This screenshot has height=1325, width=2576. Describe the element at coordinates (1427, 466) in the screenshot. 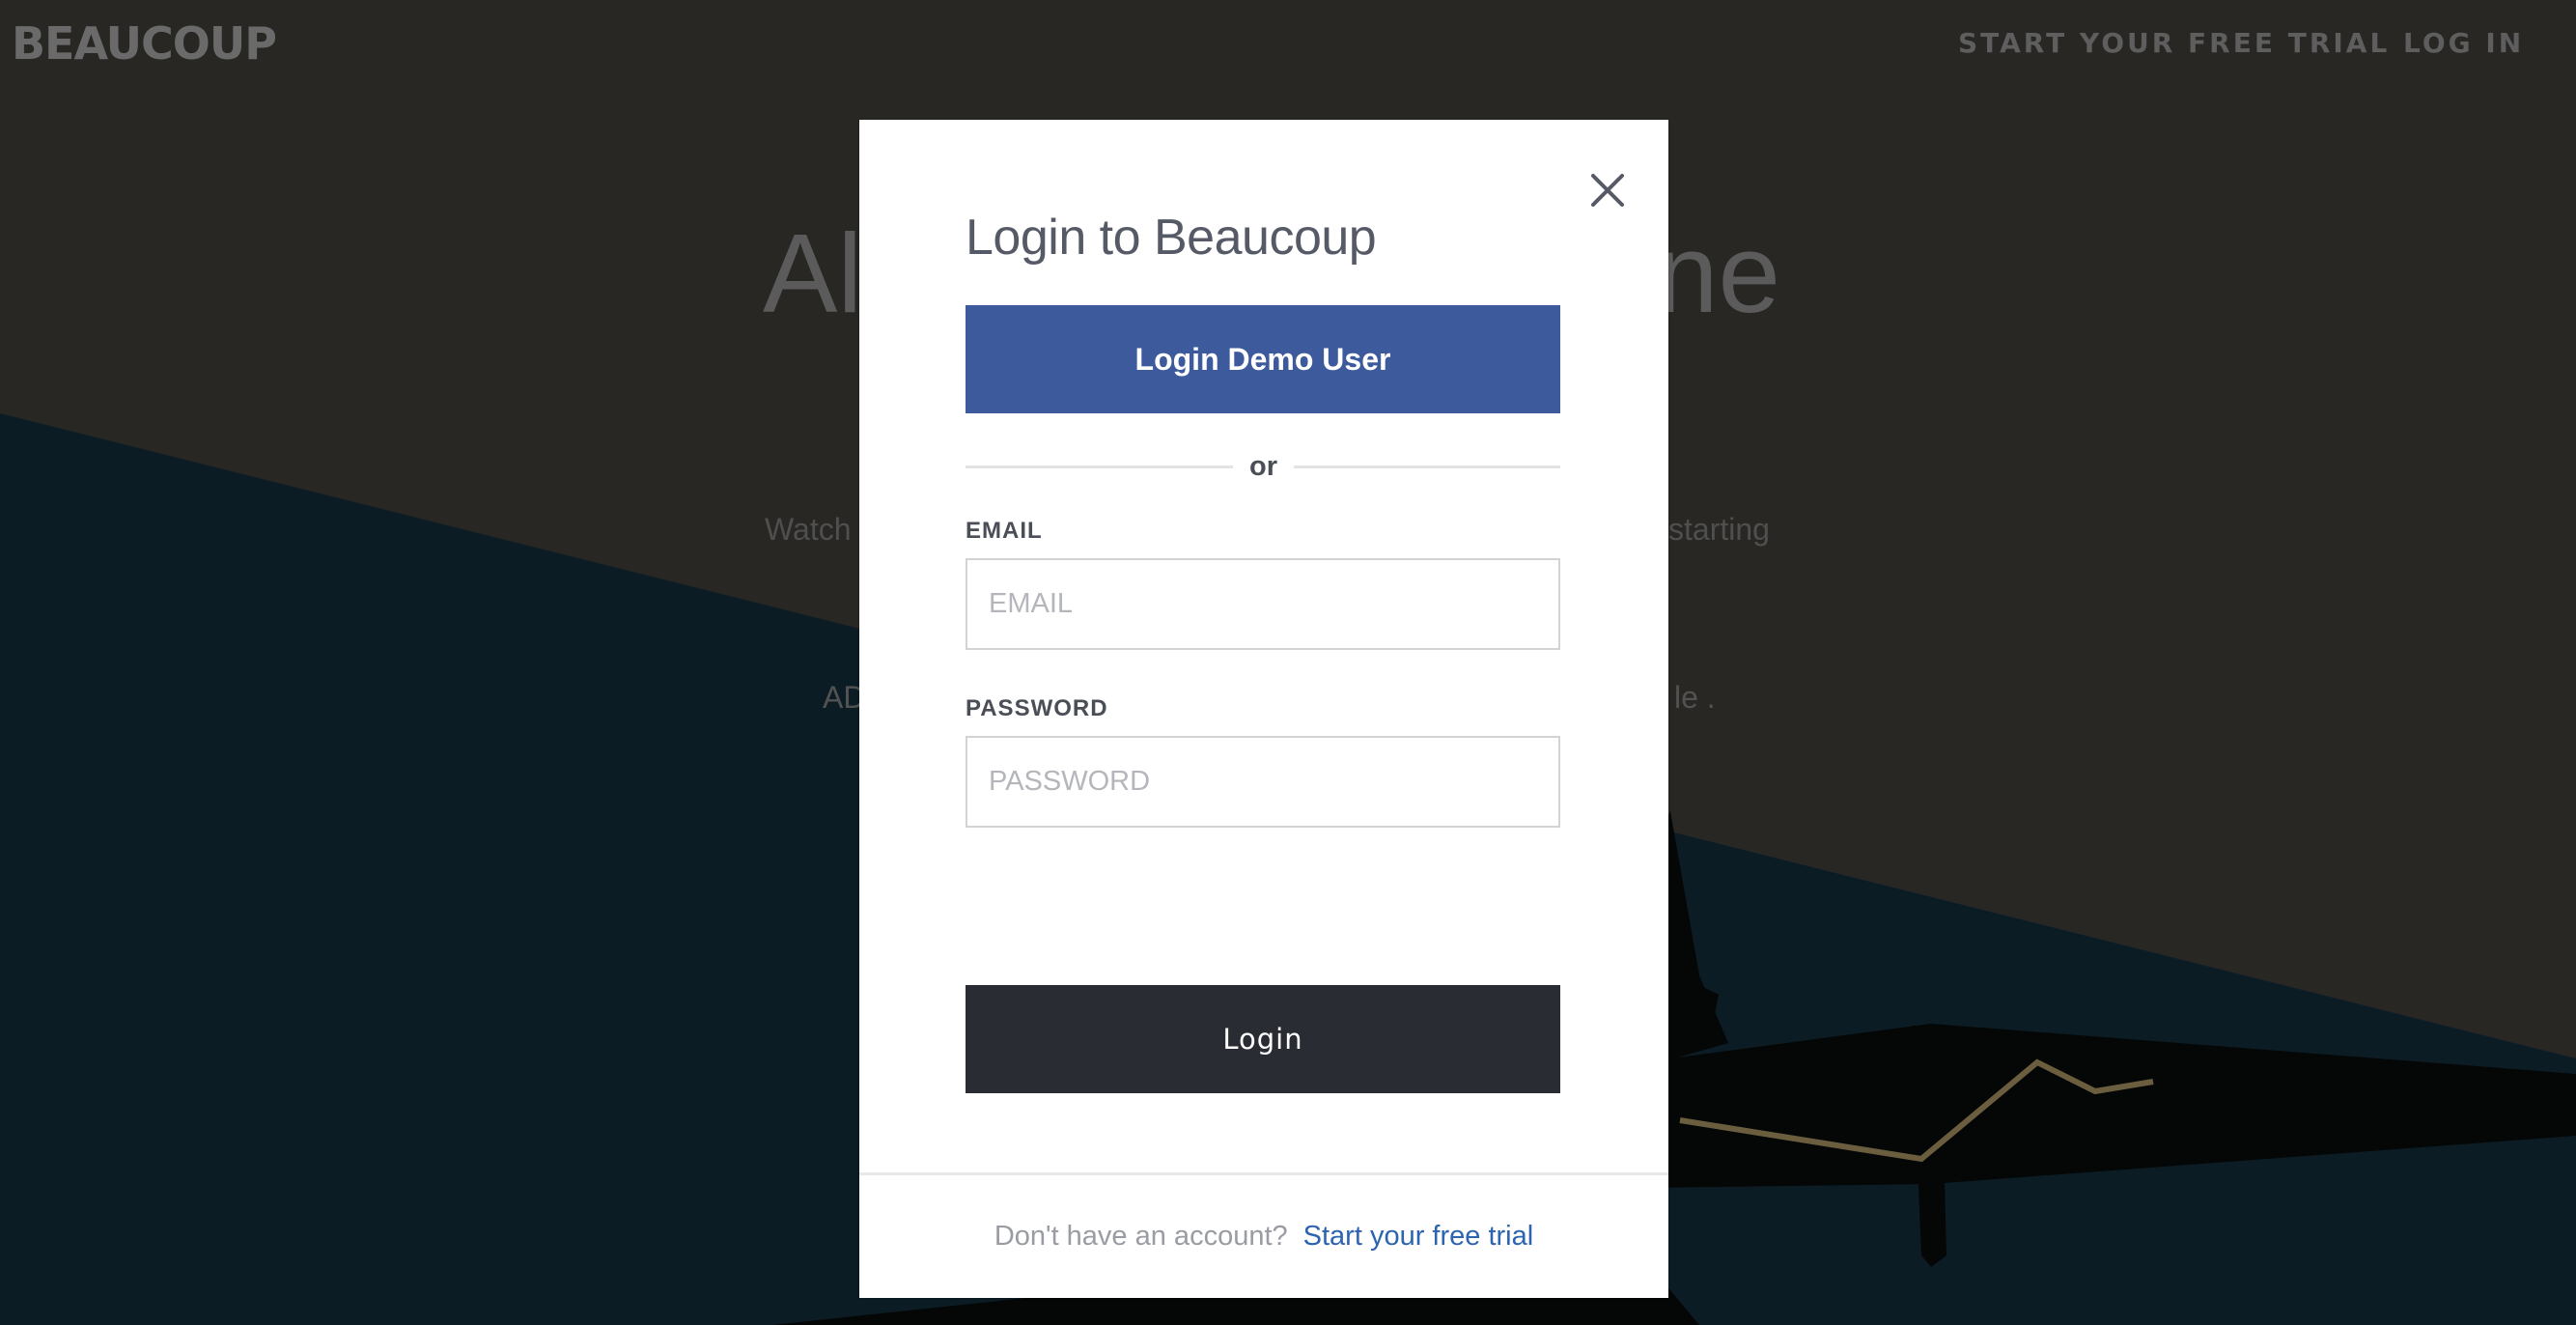

I see `divider-line-right` at that location.